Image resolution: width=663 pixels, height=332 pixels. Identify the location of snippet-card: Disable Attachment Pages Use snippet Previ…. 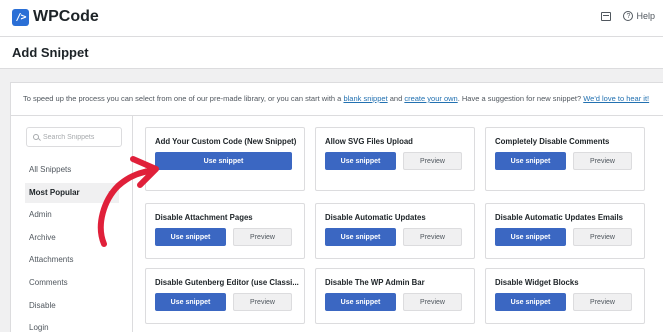
(225, 231).